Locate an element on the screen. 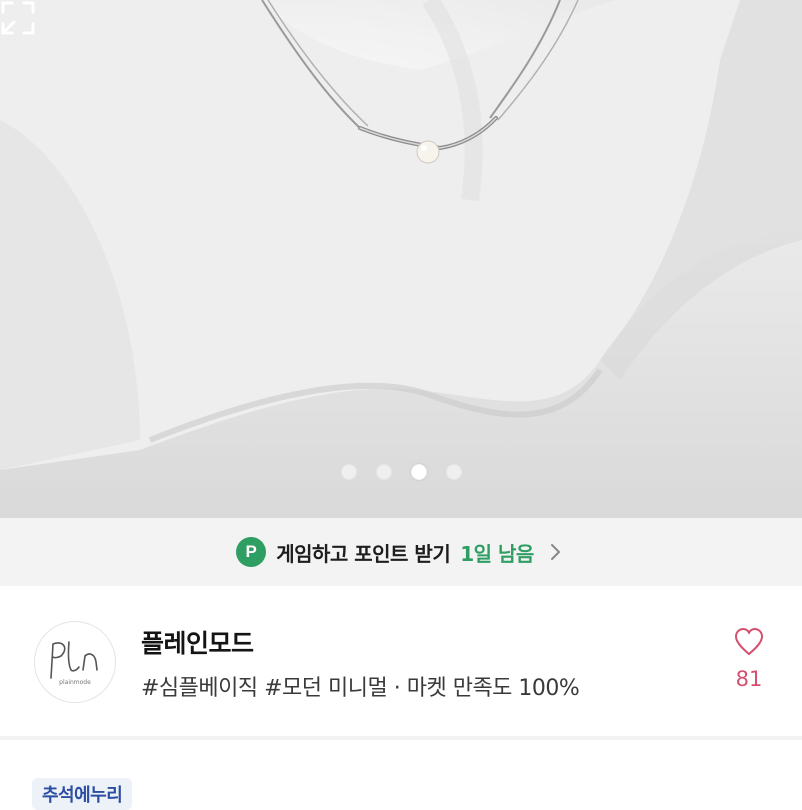 Image resolution: width=802 pixels, height=810 pixels. heart-icon is located at coordinates (749, 642).